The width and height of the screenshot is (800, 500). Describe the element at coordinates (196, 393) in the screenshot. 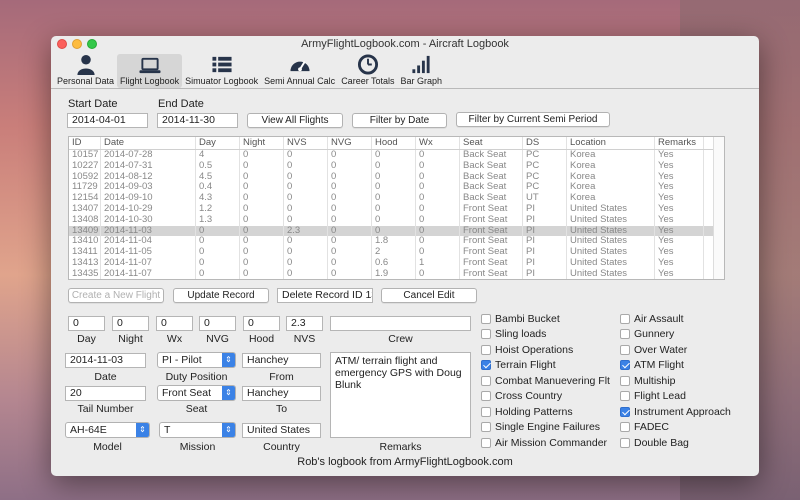

I see `seat-popup: Front Seat ⇕` at that location.